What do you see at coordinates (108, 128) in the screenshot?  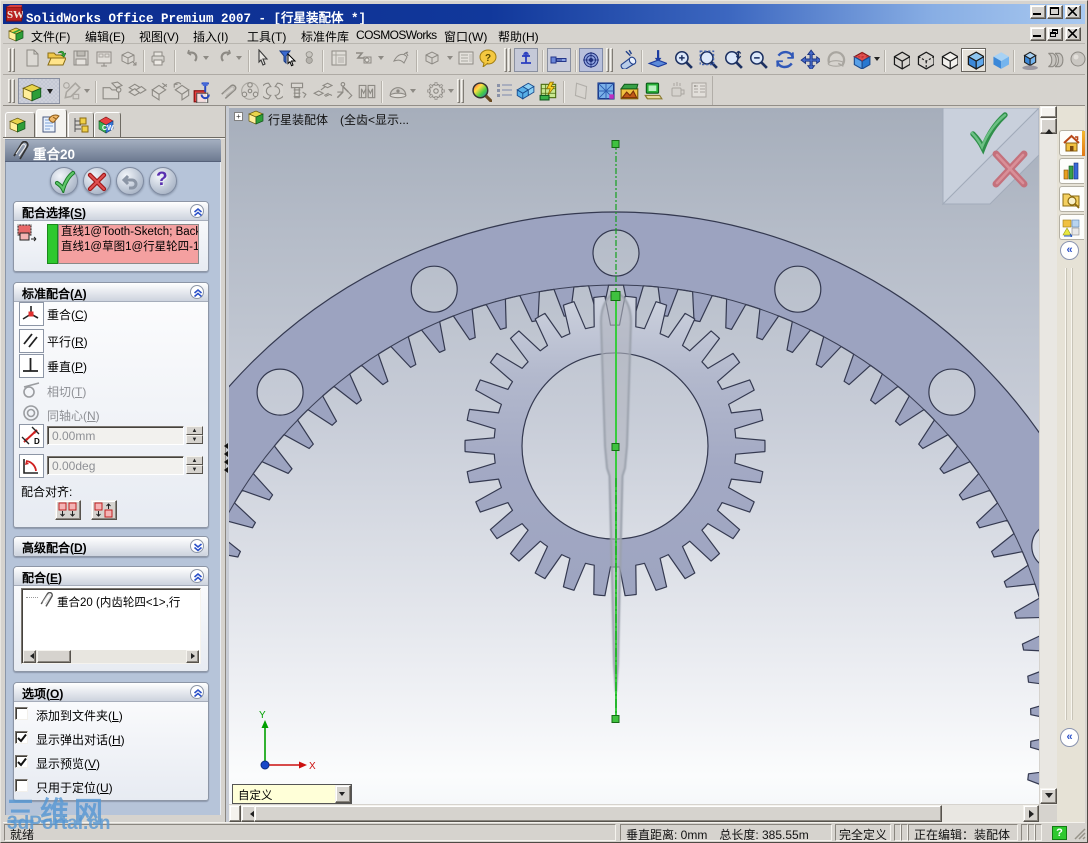 I see `svg-text: CW` at bounding box center [108, 128].